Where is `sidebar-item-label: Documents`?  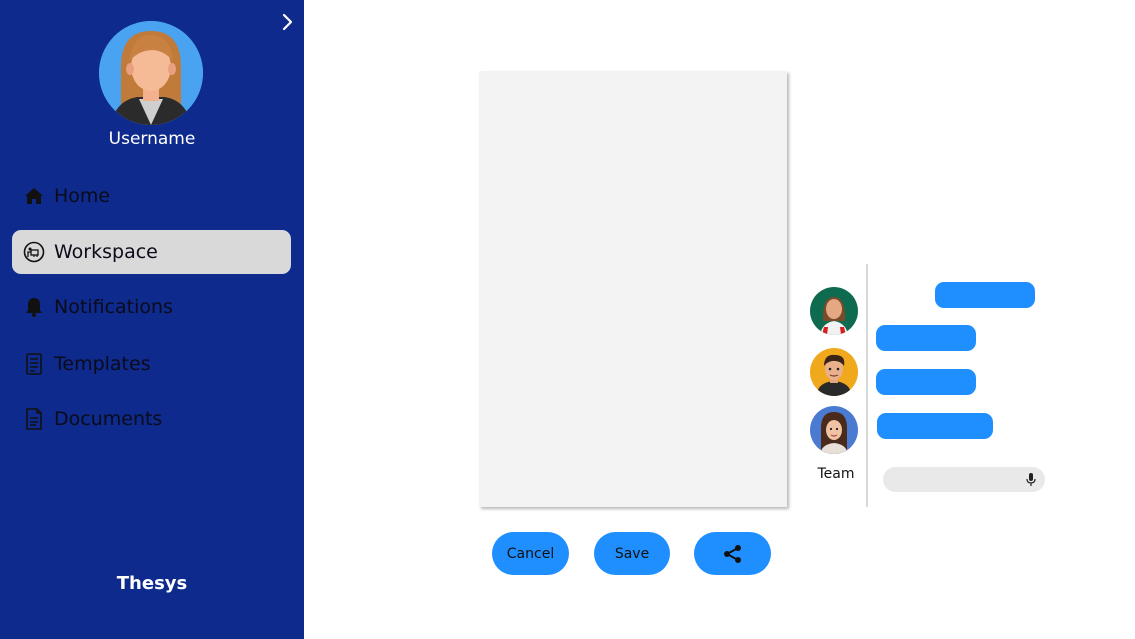
sidebar-item-label: Documents is located at coordinates (108, 419).